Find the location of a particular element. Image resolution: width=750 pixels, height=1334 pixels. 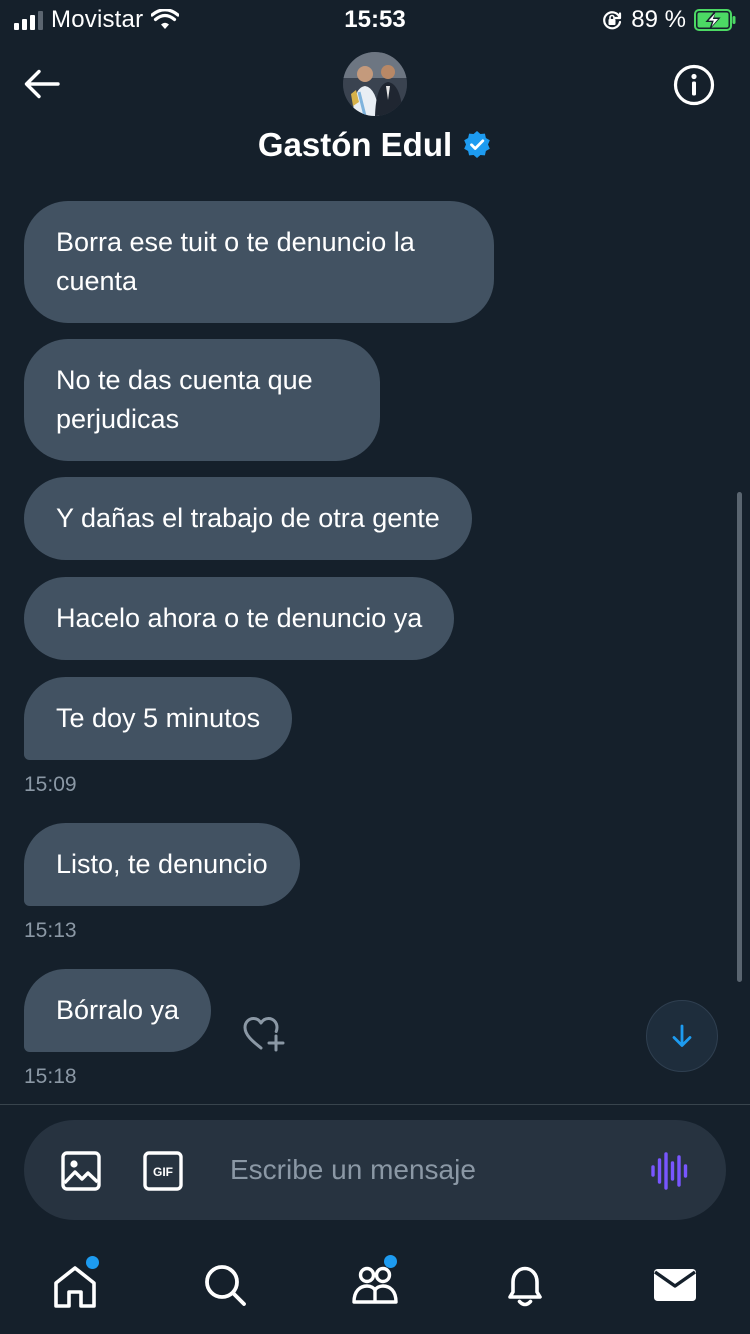

tab-search is located at coordinates (225, 1285).